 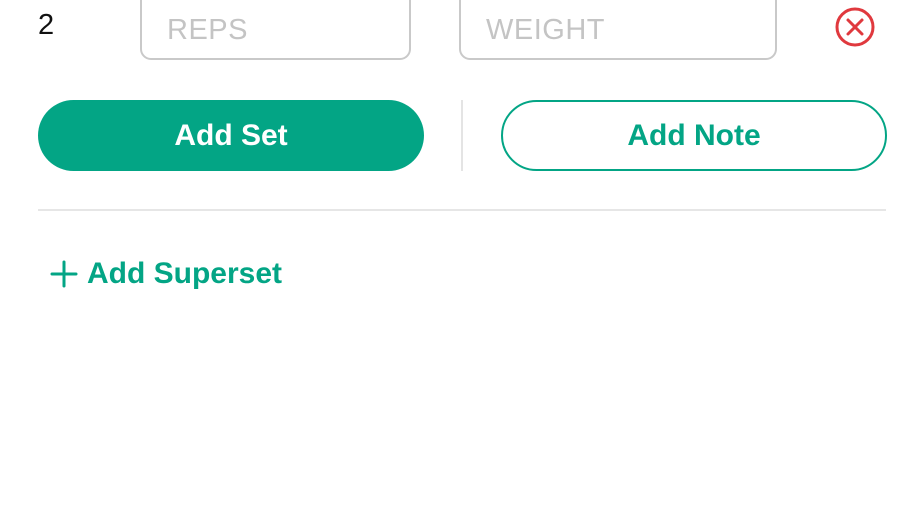 I want to click on add-set-button: Add Set, so click(x=231, y=135).